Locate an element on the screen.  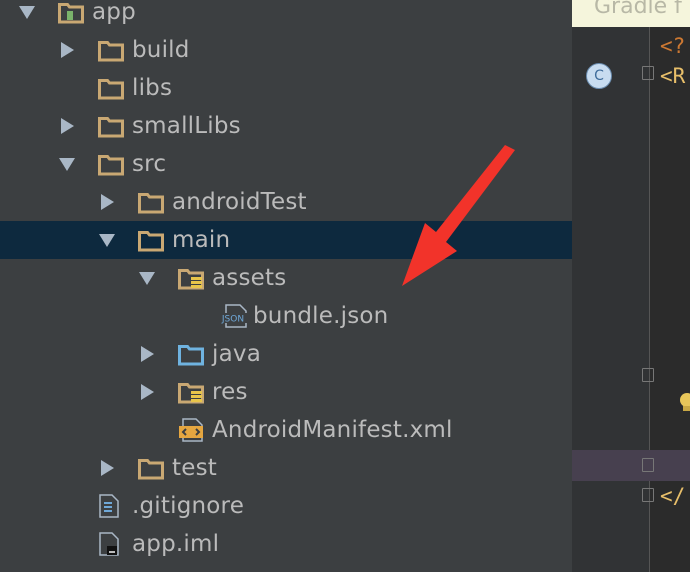
code-line-1: <? is located at coordinates (672, 46).